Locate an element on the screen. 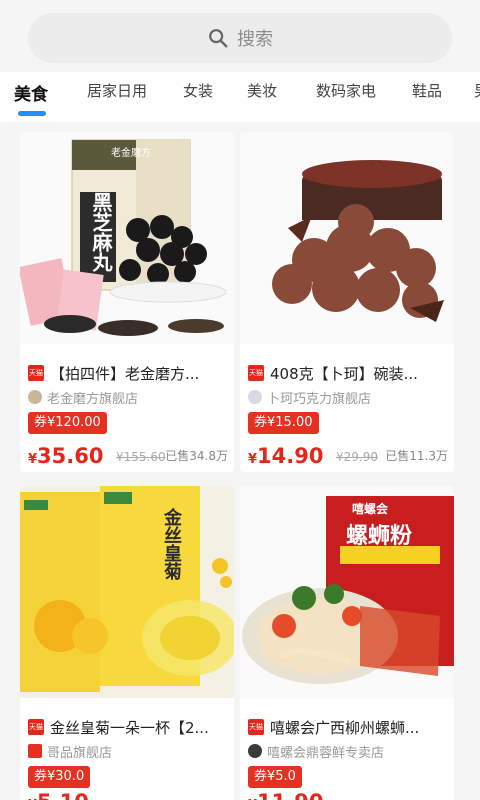  product-image is located at coordinates (347, 238).